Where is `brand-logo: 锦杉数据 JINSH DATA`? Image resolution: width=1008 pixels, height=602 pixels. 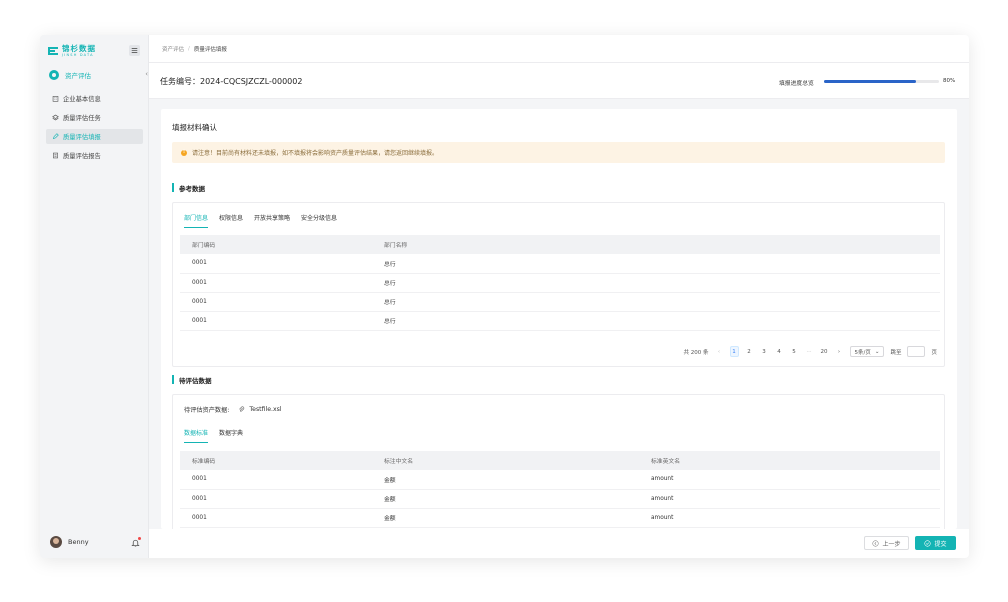
brand-logo: 锦杉数据 JINSH DATA is located at coordinates (72, 51).